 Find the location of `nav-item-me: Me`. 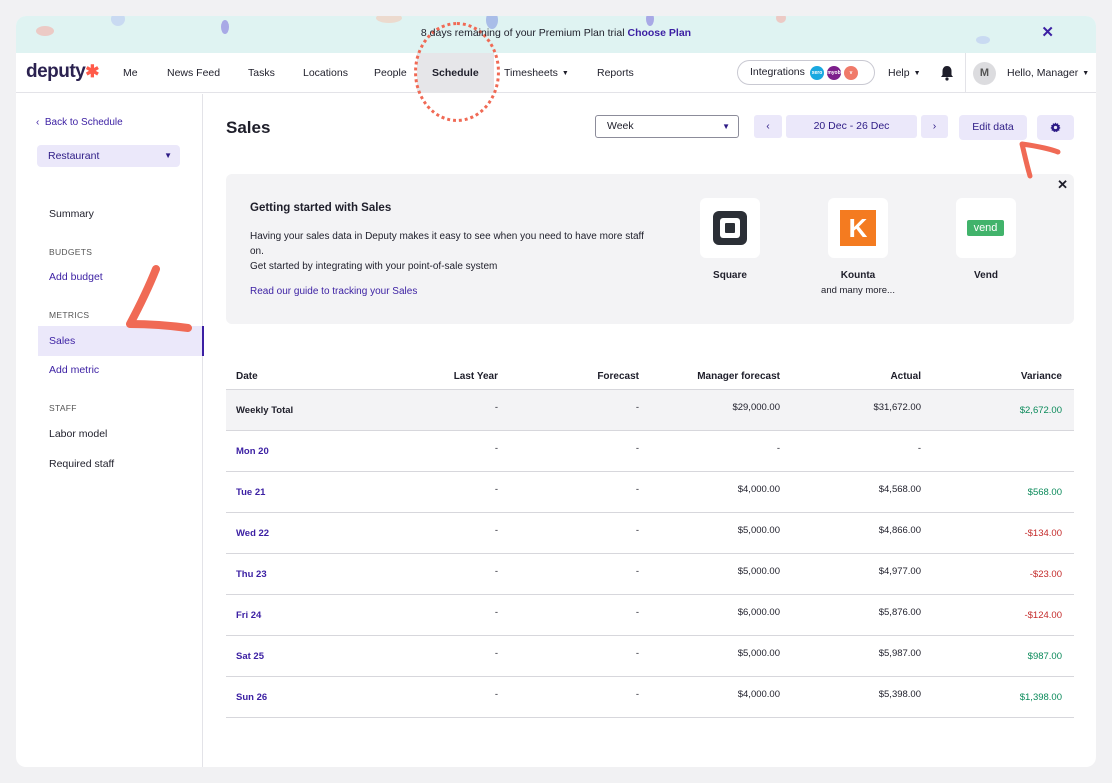

nav-item-me: Me is located at coordinates (130, 73).